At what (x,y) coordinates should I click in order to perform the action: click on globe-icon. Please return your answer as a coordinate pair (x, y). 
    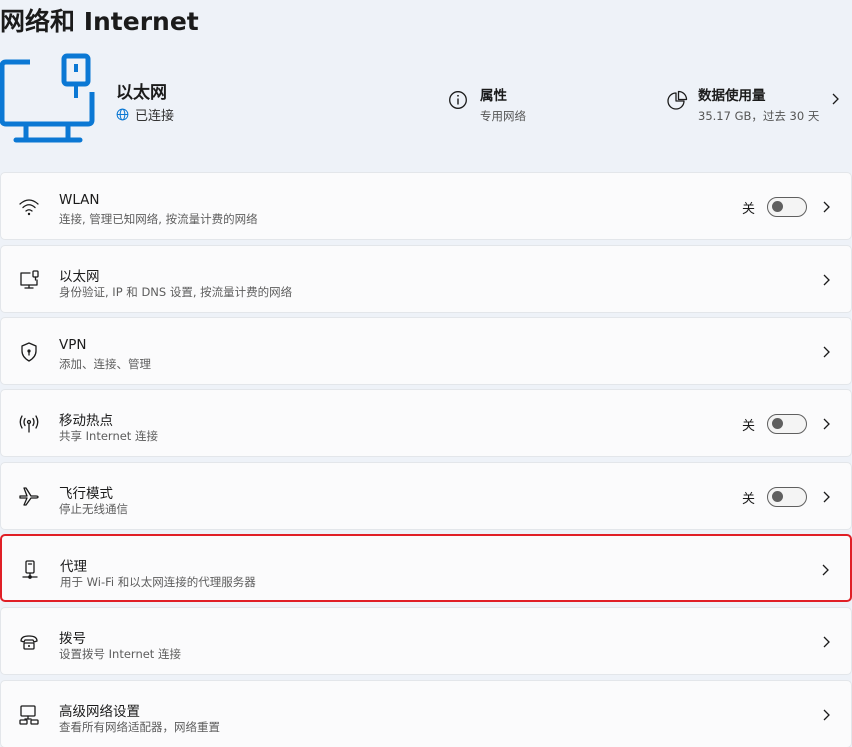
    Looking at the image, I should click on (122, 114).